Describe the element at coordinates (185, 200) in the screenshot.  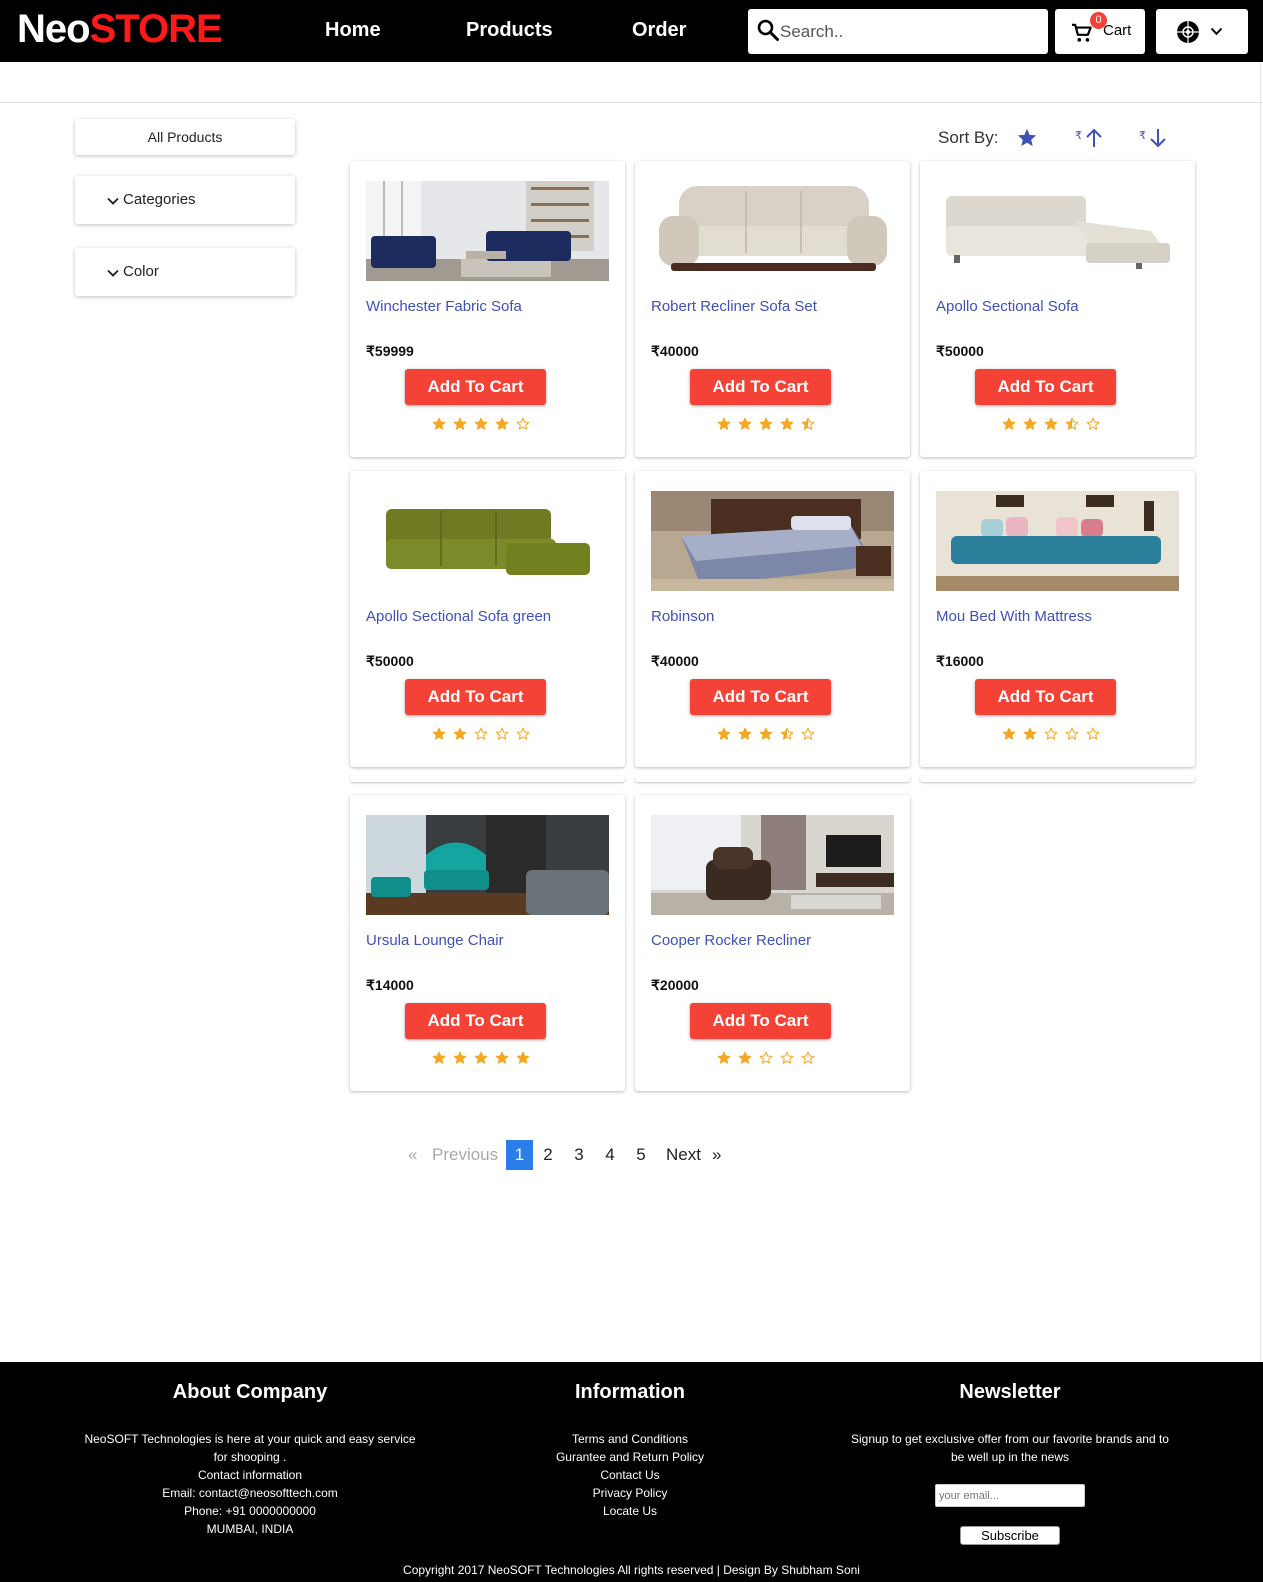
I see `categories-dropdown: Categories` at that location.